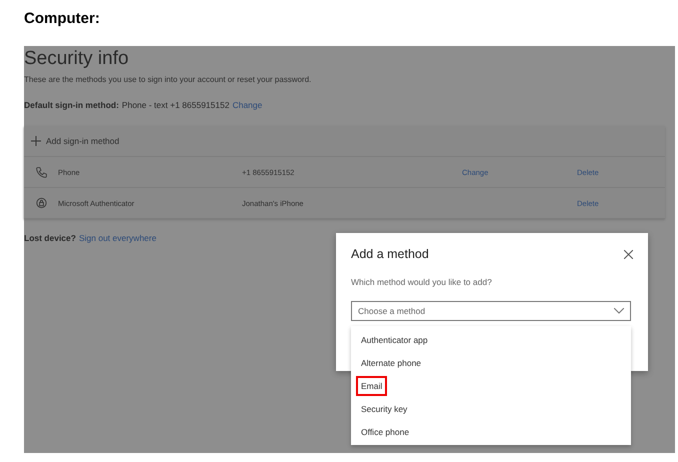 The image size is (678, 462). I want to click on phone-icon, so click(41, 172).